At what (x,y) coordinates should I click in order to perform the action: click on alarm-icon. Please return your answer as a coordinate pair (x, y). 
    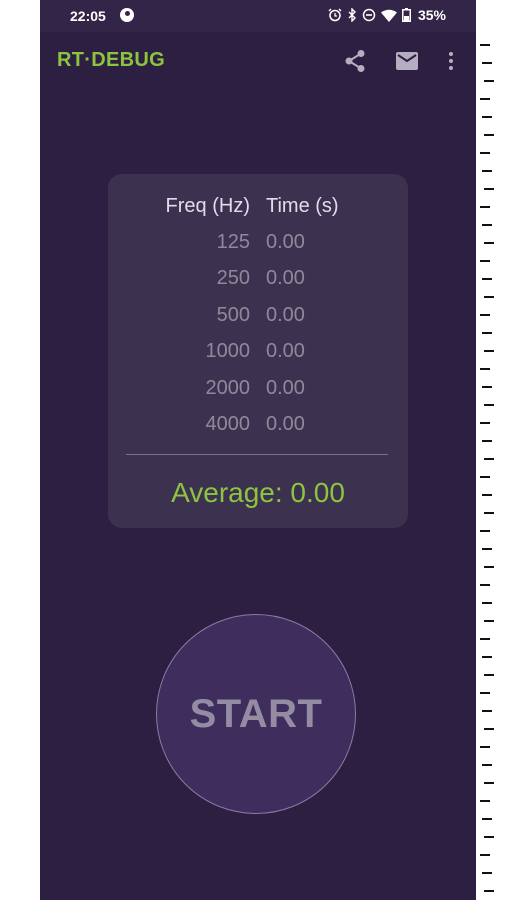
    Looking at the image, I should click on (335, 15).